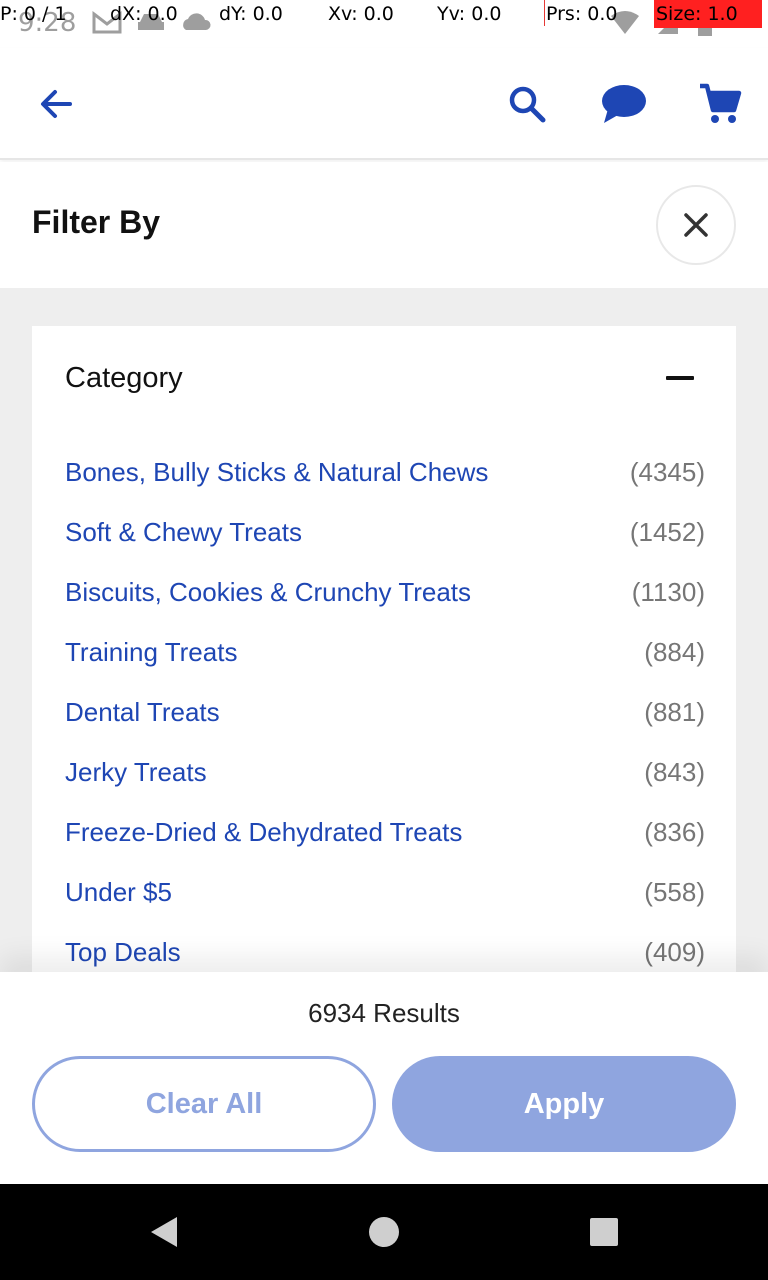  Describe the element at coordinates (708, 14) in the screenshot. I see `overlay-size: Size: 1.0` at that location.